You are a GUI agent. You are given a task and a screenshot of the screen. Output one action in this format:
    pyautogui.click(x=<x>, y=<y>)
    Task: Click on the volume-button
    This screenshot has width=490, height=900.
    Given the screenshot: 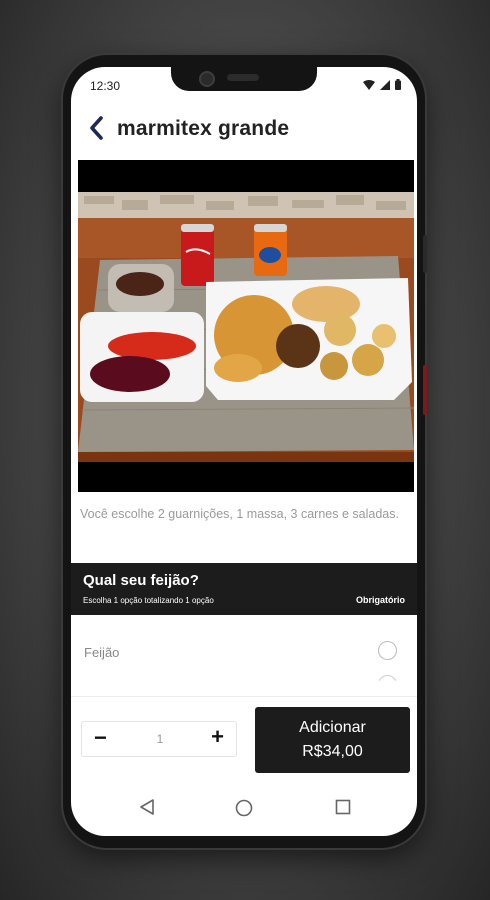 What is the action you would take?
    pyautogui.click(x=425, y=254)
    